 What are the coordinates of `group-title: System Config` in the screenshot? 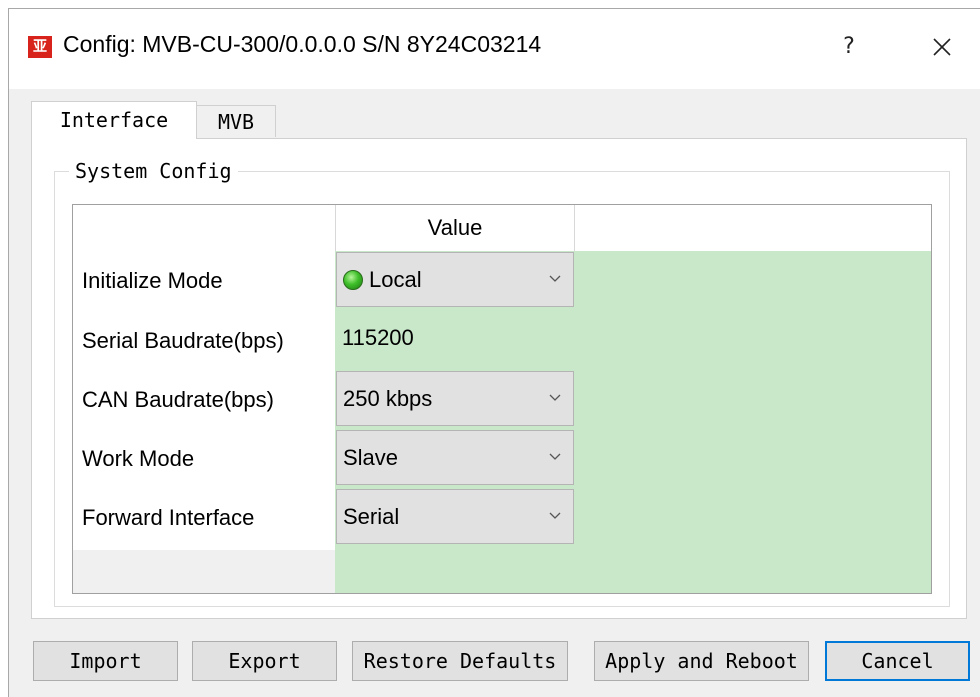 It's located at (153, 171).